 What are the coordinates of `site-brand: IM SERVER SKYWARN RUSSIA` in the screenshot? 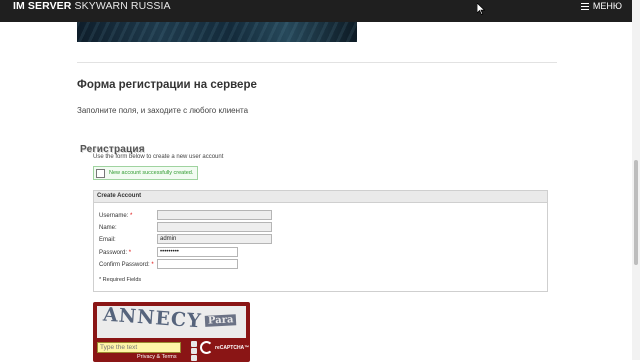 It's located at (92, 6).